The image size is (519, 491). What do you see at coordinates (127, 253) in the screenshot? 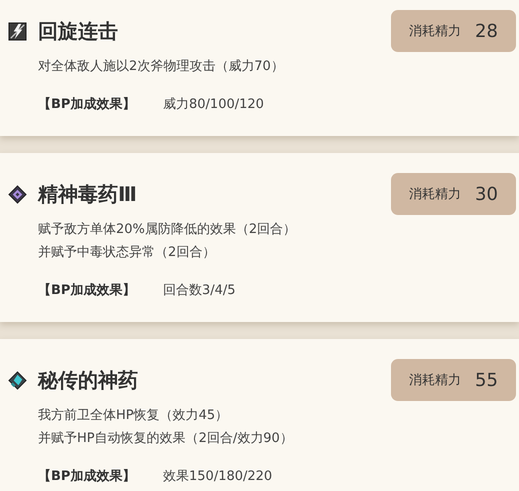
I see `skill-description: 并赋予中毒状态异常（2回合）` at bounding box center [127, 253].